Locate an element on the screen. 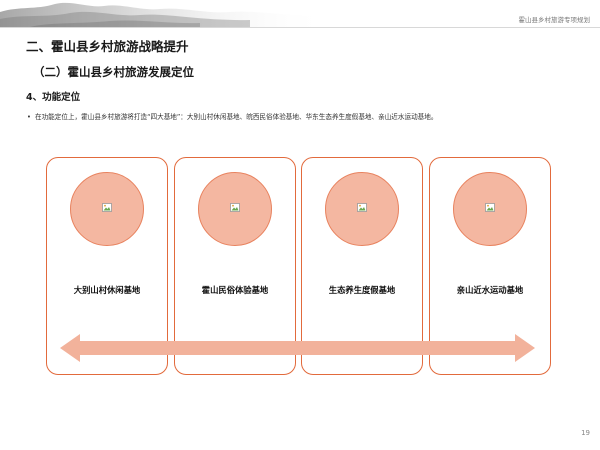  header-divider is located at coordinates (300, 27).